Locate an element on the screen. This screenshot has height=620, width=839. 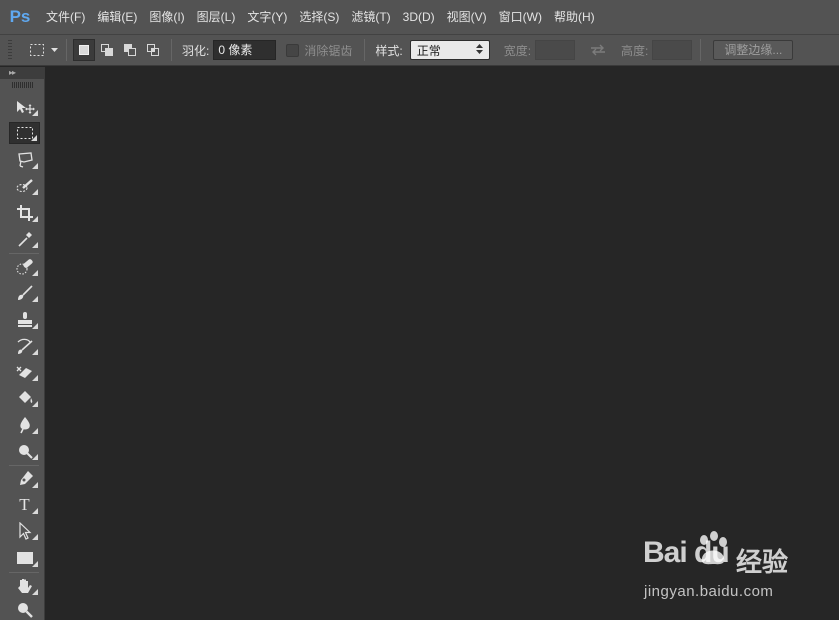
menu-file: 文件(F) is located at coordinates (65, 17).